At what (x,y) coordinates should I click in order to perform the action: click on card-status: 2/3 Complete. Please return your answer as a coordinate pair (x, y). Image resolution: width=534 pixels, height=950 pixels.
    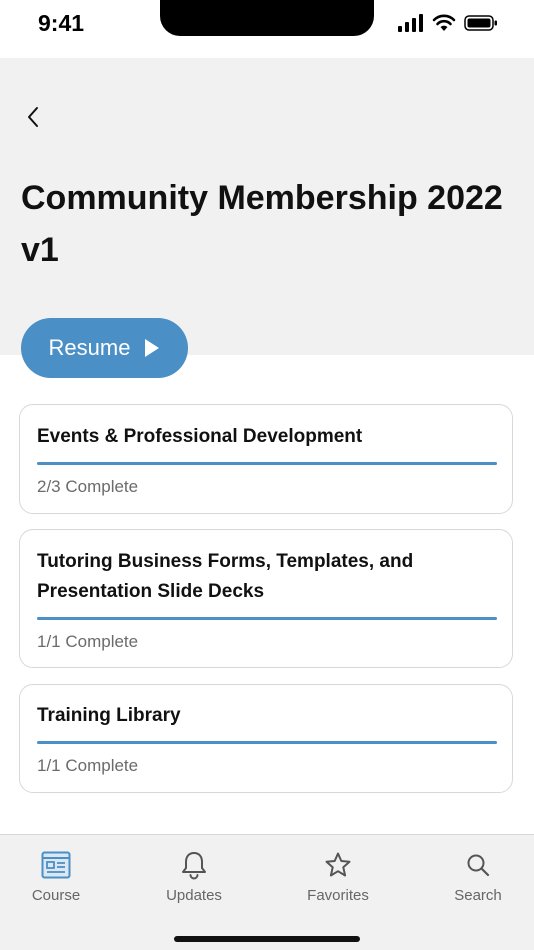
    Looking at the image, I should click on (88, 486).